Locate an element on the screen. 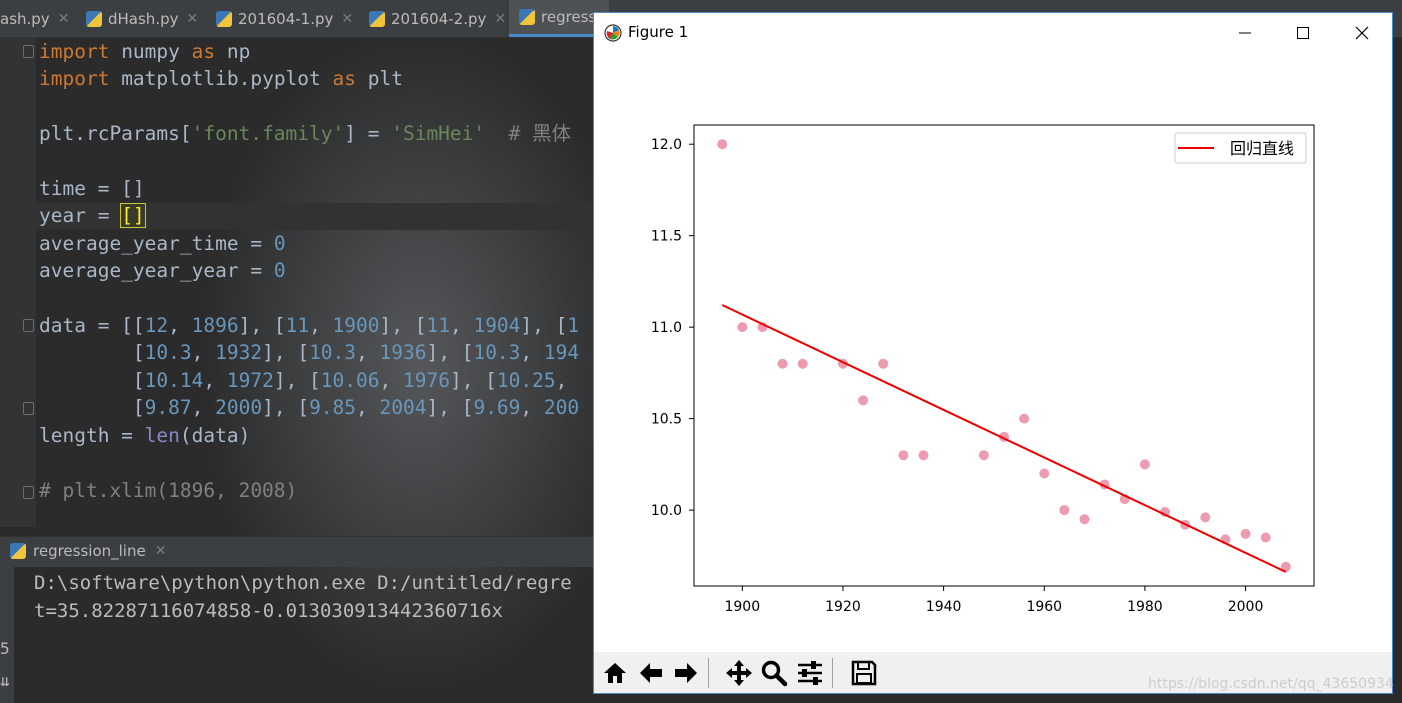  legend: 回归直线 is located at coordinates (1240, 148).